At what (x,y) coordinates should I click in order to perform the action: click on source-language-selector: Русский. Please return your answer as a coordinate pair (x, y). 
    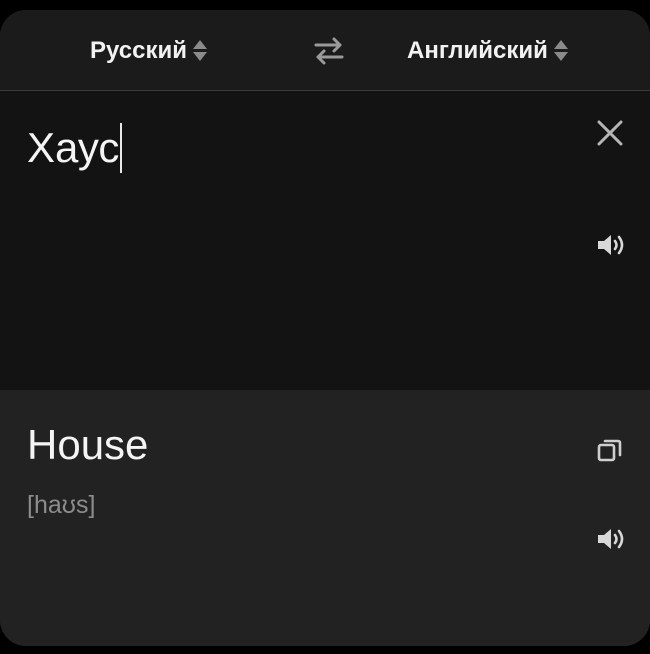
    Looking at the image, I should click on (148, 51).